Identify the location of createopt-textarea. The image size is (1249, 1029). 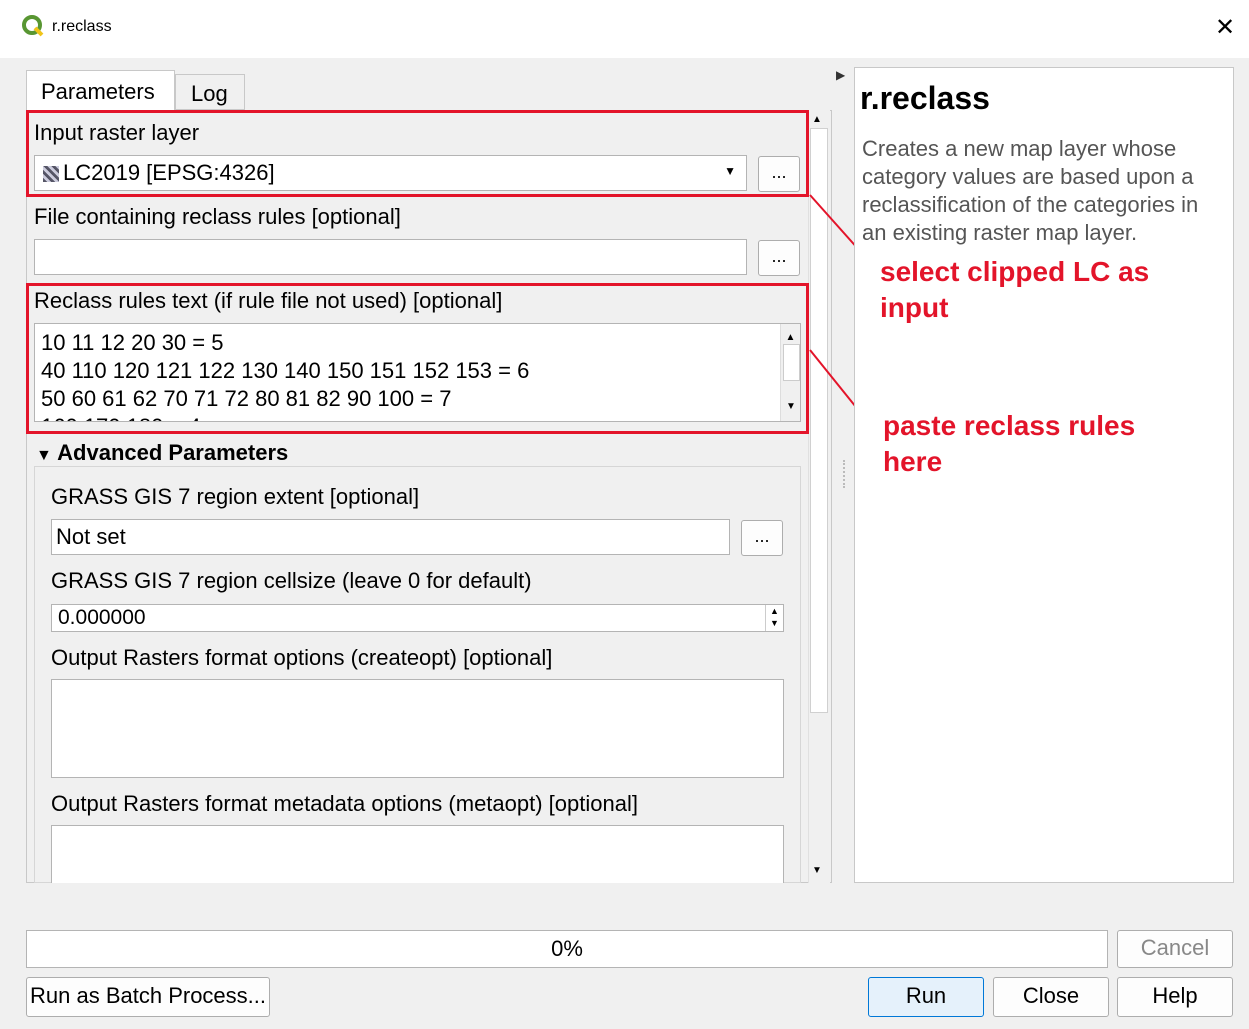
(417, 728).